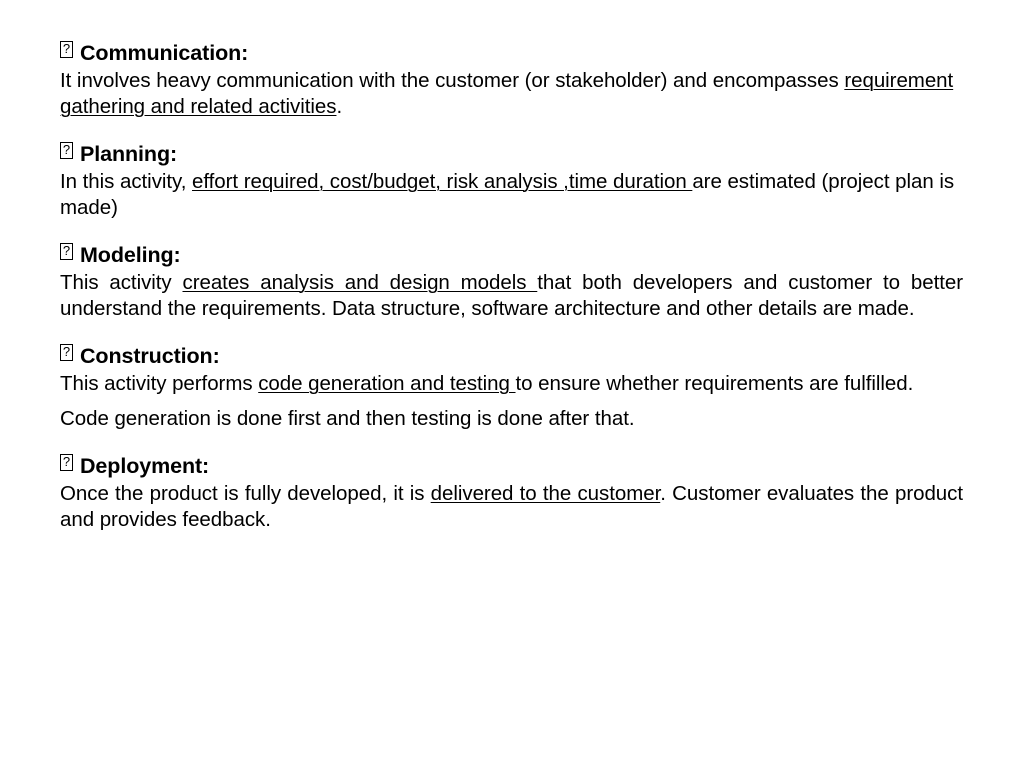 Image resolution: width=1024 pixels, height=768 pixels. What do you see at coordinates (121, 282) in the screenshot?
I see `text-run: This activity` at bounding box center [121, 282].